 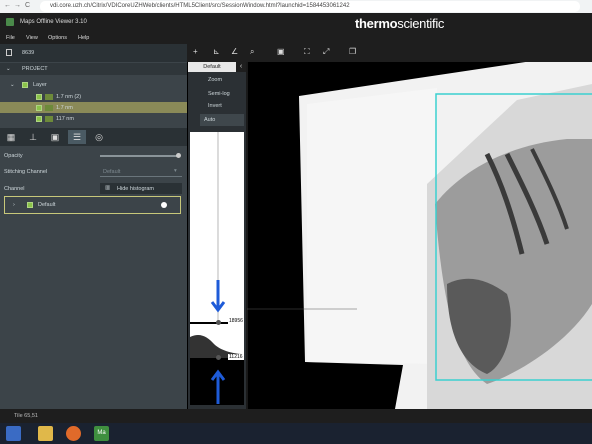 I want to click on status-bar: Tile 65,51, so click(x=296, y=416).